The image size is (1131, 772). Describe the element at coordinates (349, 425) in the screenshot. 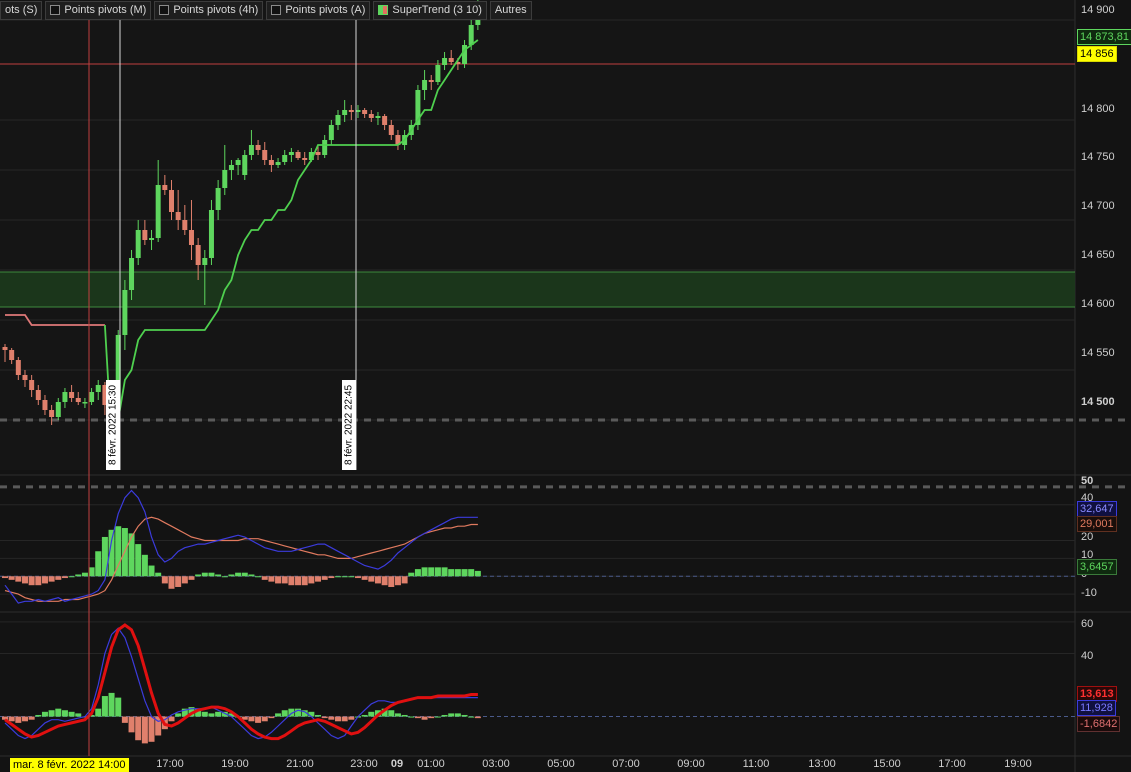

I see `vertical-marker-label: 8 févr. 2022 22:45` at that location.